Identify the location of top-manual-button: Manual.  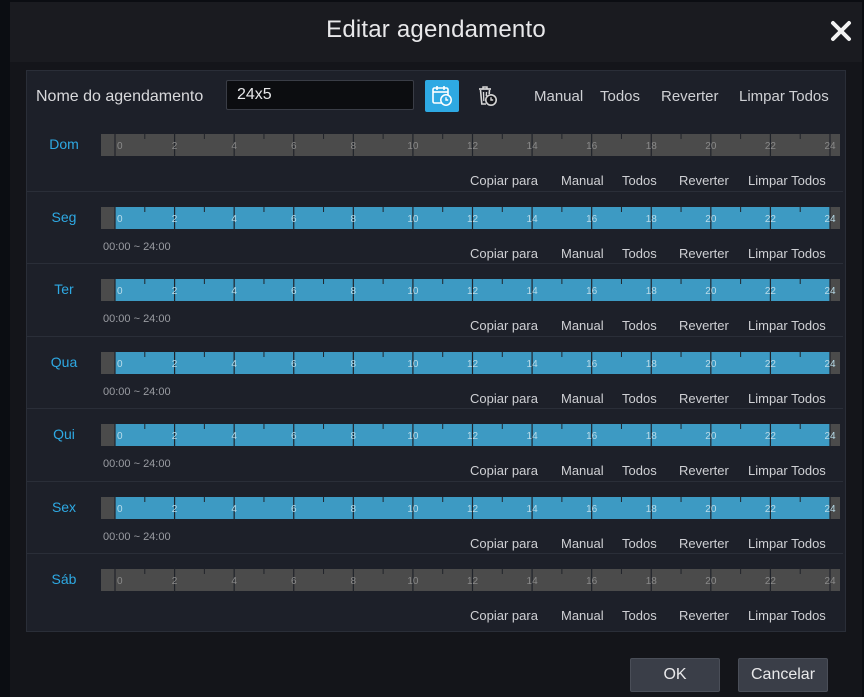
(558, 96).